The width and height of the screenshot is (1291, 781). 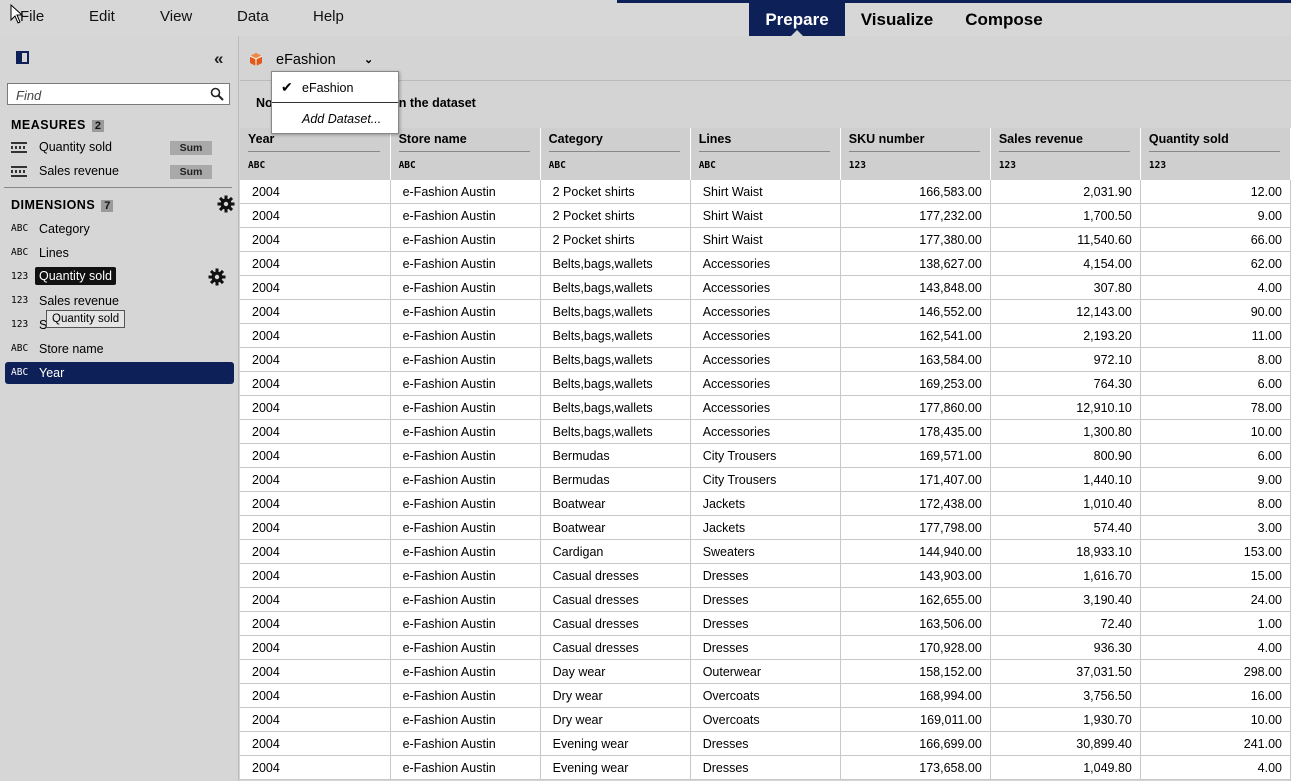 I want to click on dimensions-settings-gear-icon, so click(x=226, y=204).